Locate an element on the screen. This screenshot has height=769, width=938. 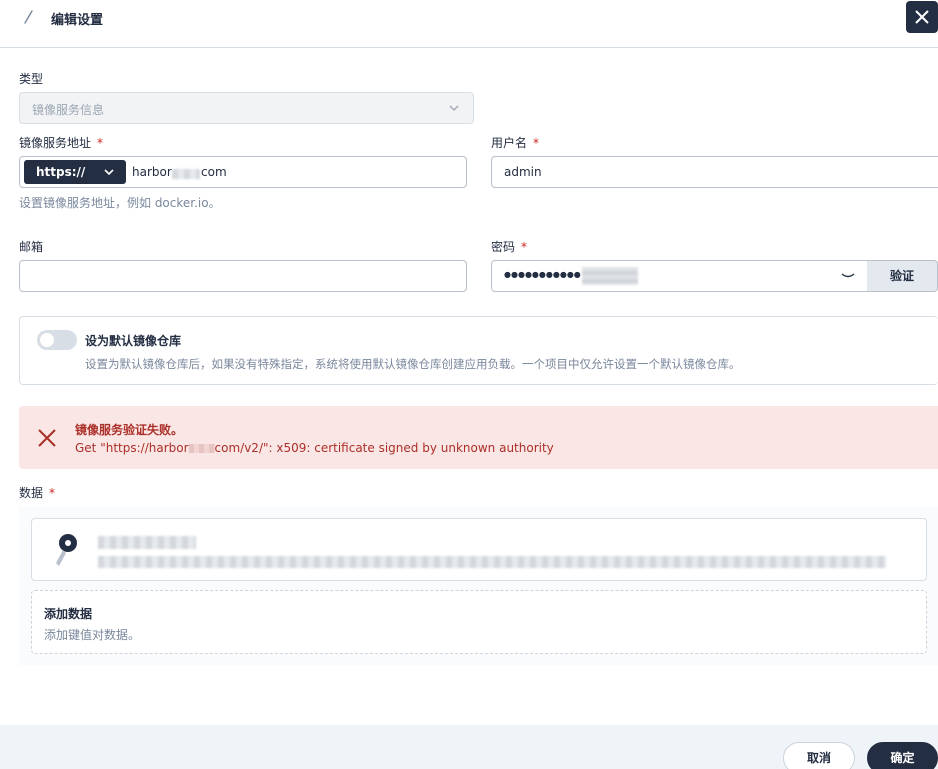
registry-host-suffix: com is located at coordinates (214, 172).